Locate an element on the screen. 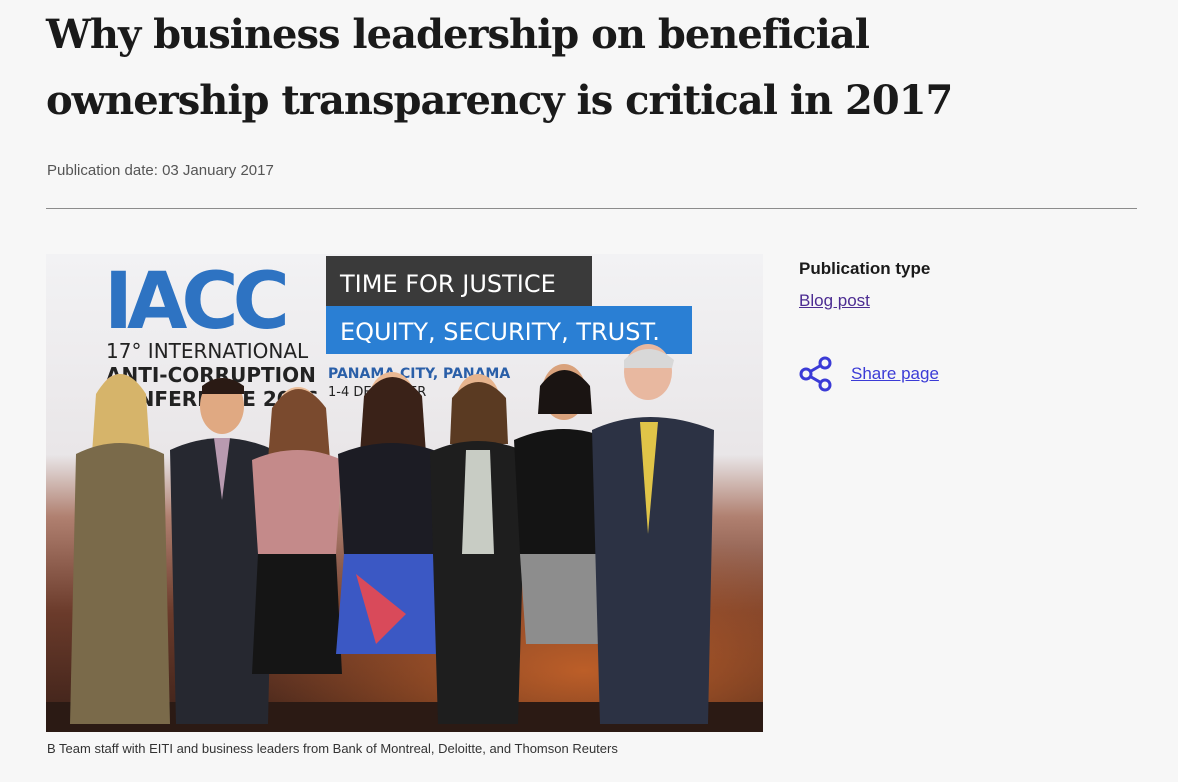 The height and width of the screenshot is (782, 1178). publication-date: Publication date: 03 January 2017 is located at coordinates (160, 170).